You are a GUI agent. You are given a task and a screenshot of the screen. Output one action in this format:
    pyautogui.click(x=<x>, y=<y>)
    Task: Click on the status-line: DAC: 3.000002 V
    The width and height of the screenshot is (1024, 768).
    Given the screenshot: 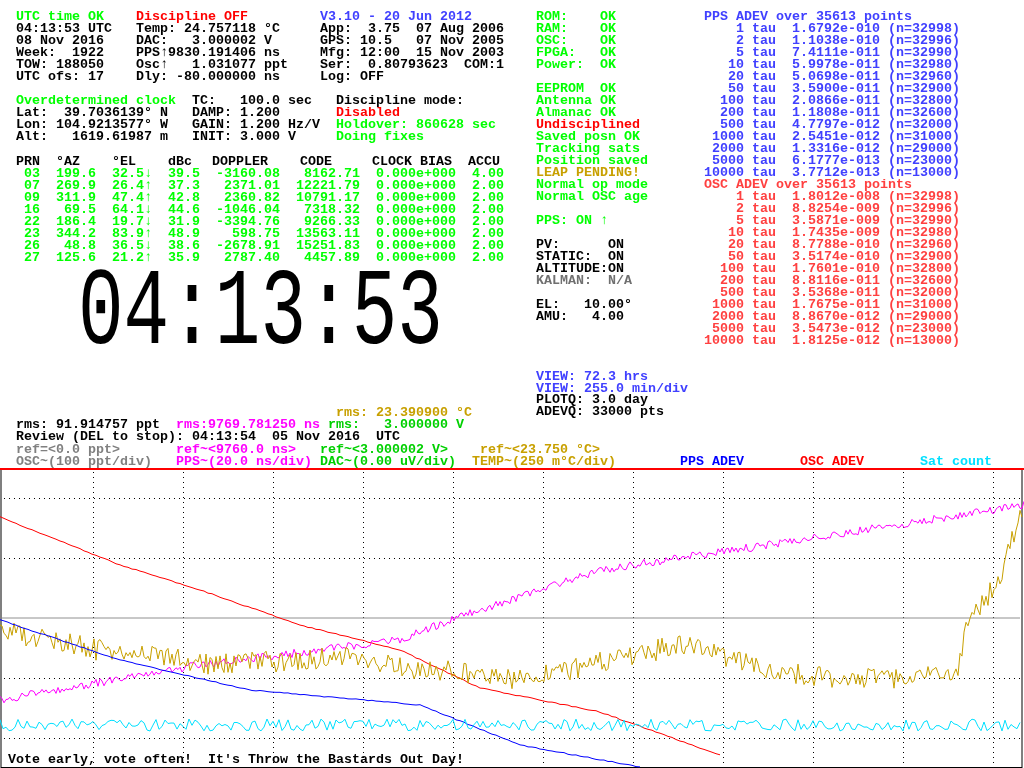 What is the action you would take?
    pyautogui.click(x=204, y=41)
    